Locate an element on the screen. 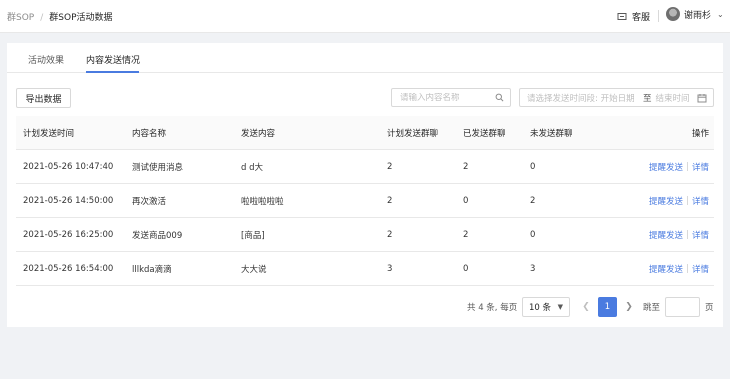 This screenshot has width=730, height=379. planned-time-cell: 2021-05-26 16:25:00 is located at coordinates (68, 234).